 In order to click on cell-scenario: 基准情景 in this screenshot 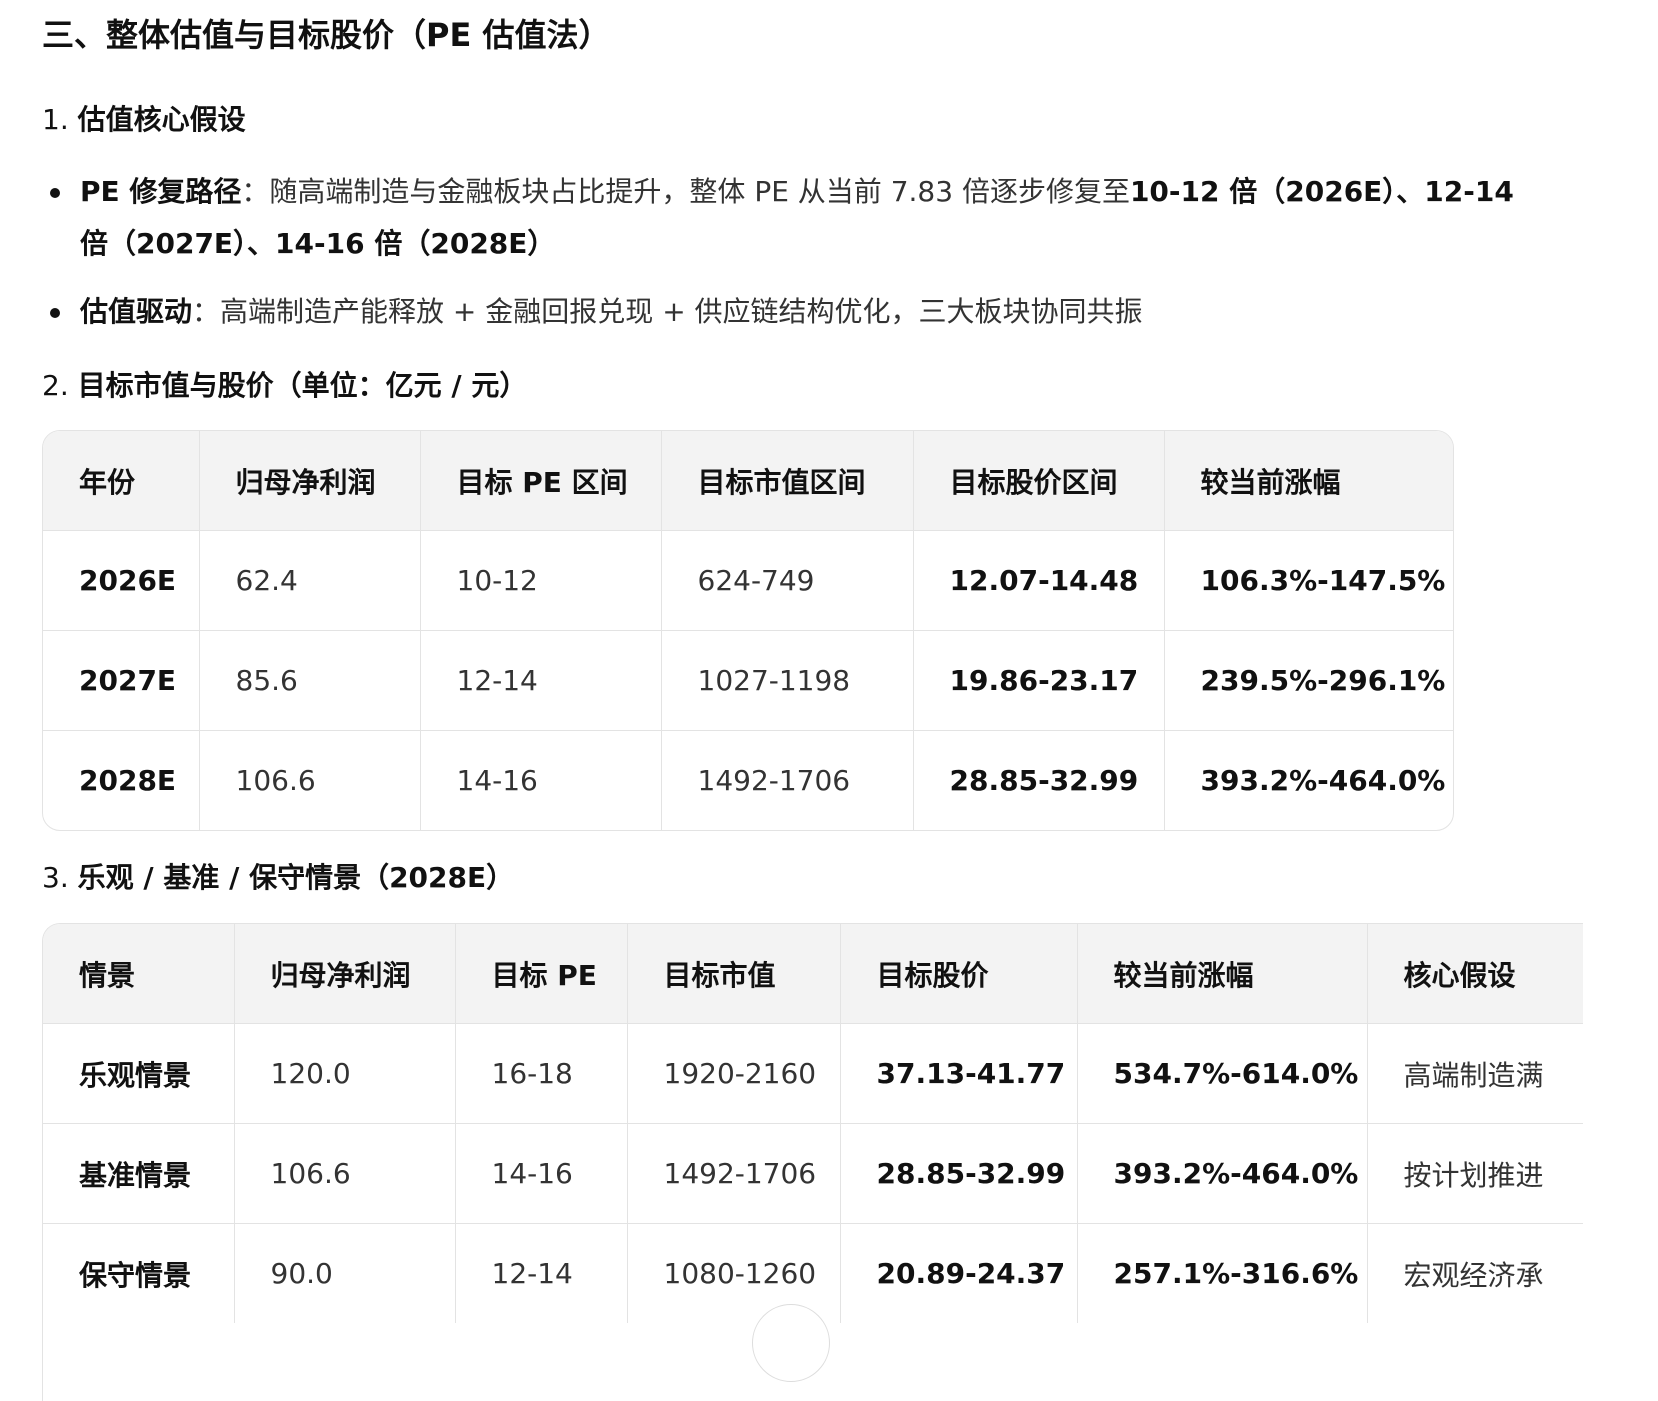, I will do `click(139, 1173)`.